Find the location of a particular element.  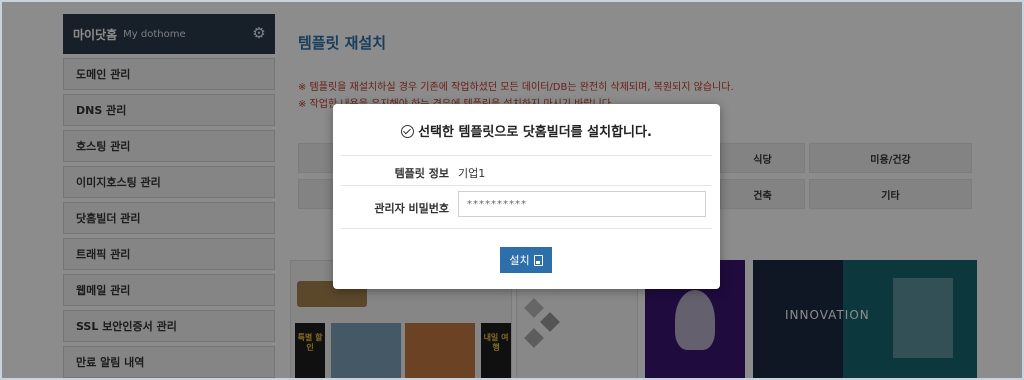

dialog-title-text: 선택한 템플릿으로 닷홈빌더를 설치합니다. is located at coordinates (535, 132).